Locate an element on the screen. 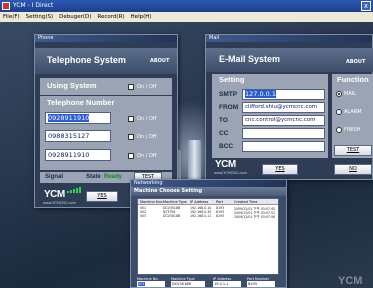 This screenshot has height=288, width=373. col-port: Port is located at coordinates (219, 202).